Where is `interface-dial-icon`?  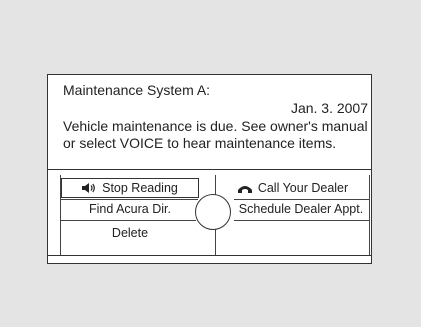 interface-dial-icon is located at coordinates (213, 212).